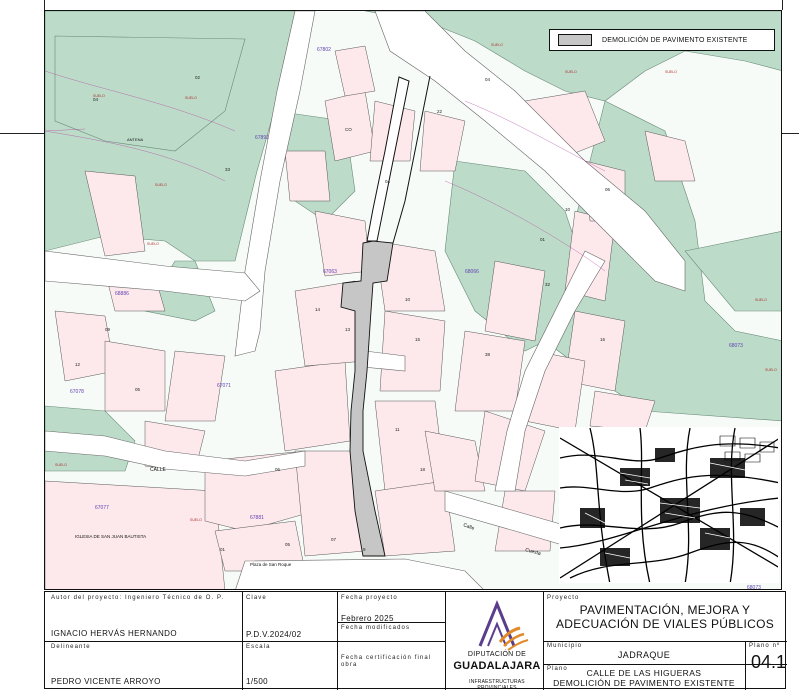  What do you see at coordinates (348, 329) in the screenshot?
I see `svg-text: 13` at bounding box center [348, 329].